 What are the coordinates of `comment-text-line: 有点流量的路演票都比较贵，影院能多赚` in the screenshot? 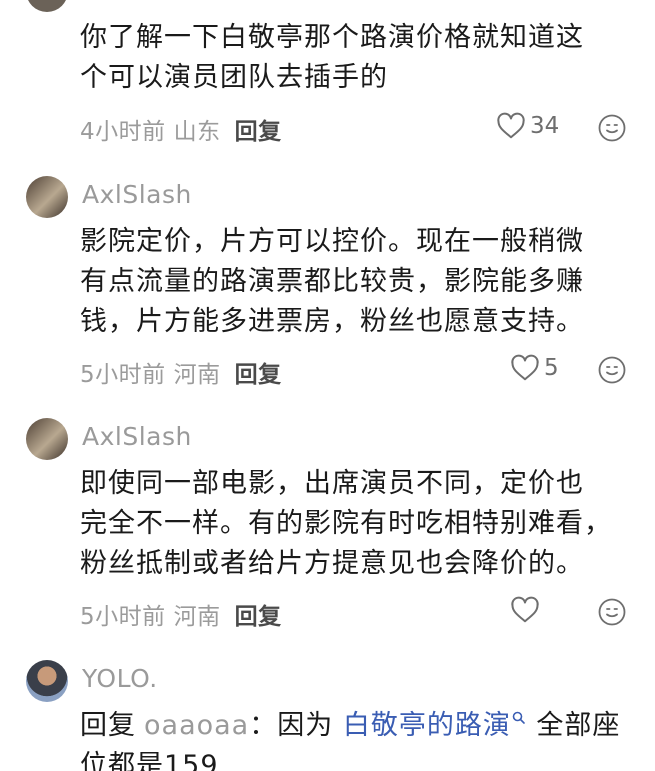 It's located at (332, 281).